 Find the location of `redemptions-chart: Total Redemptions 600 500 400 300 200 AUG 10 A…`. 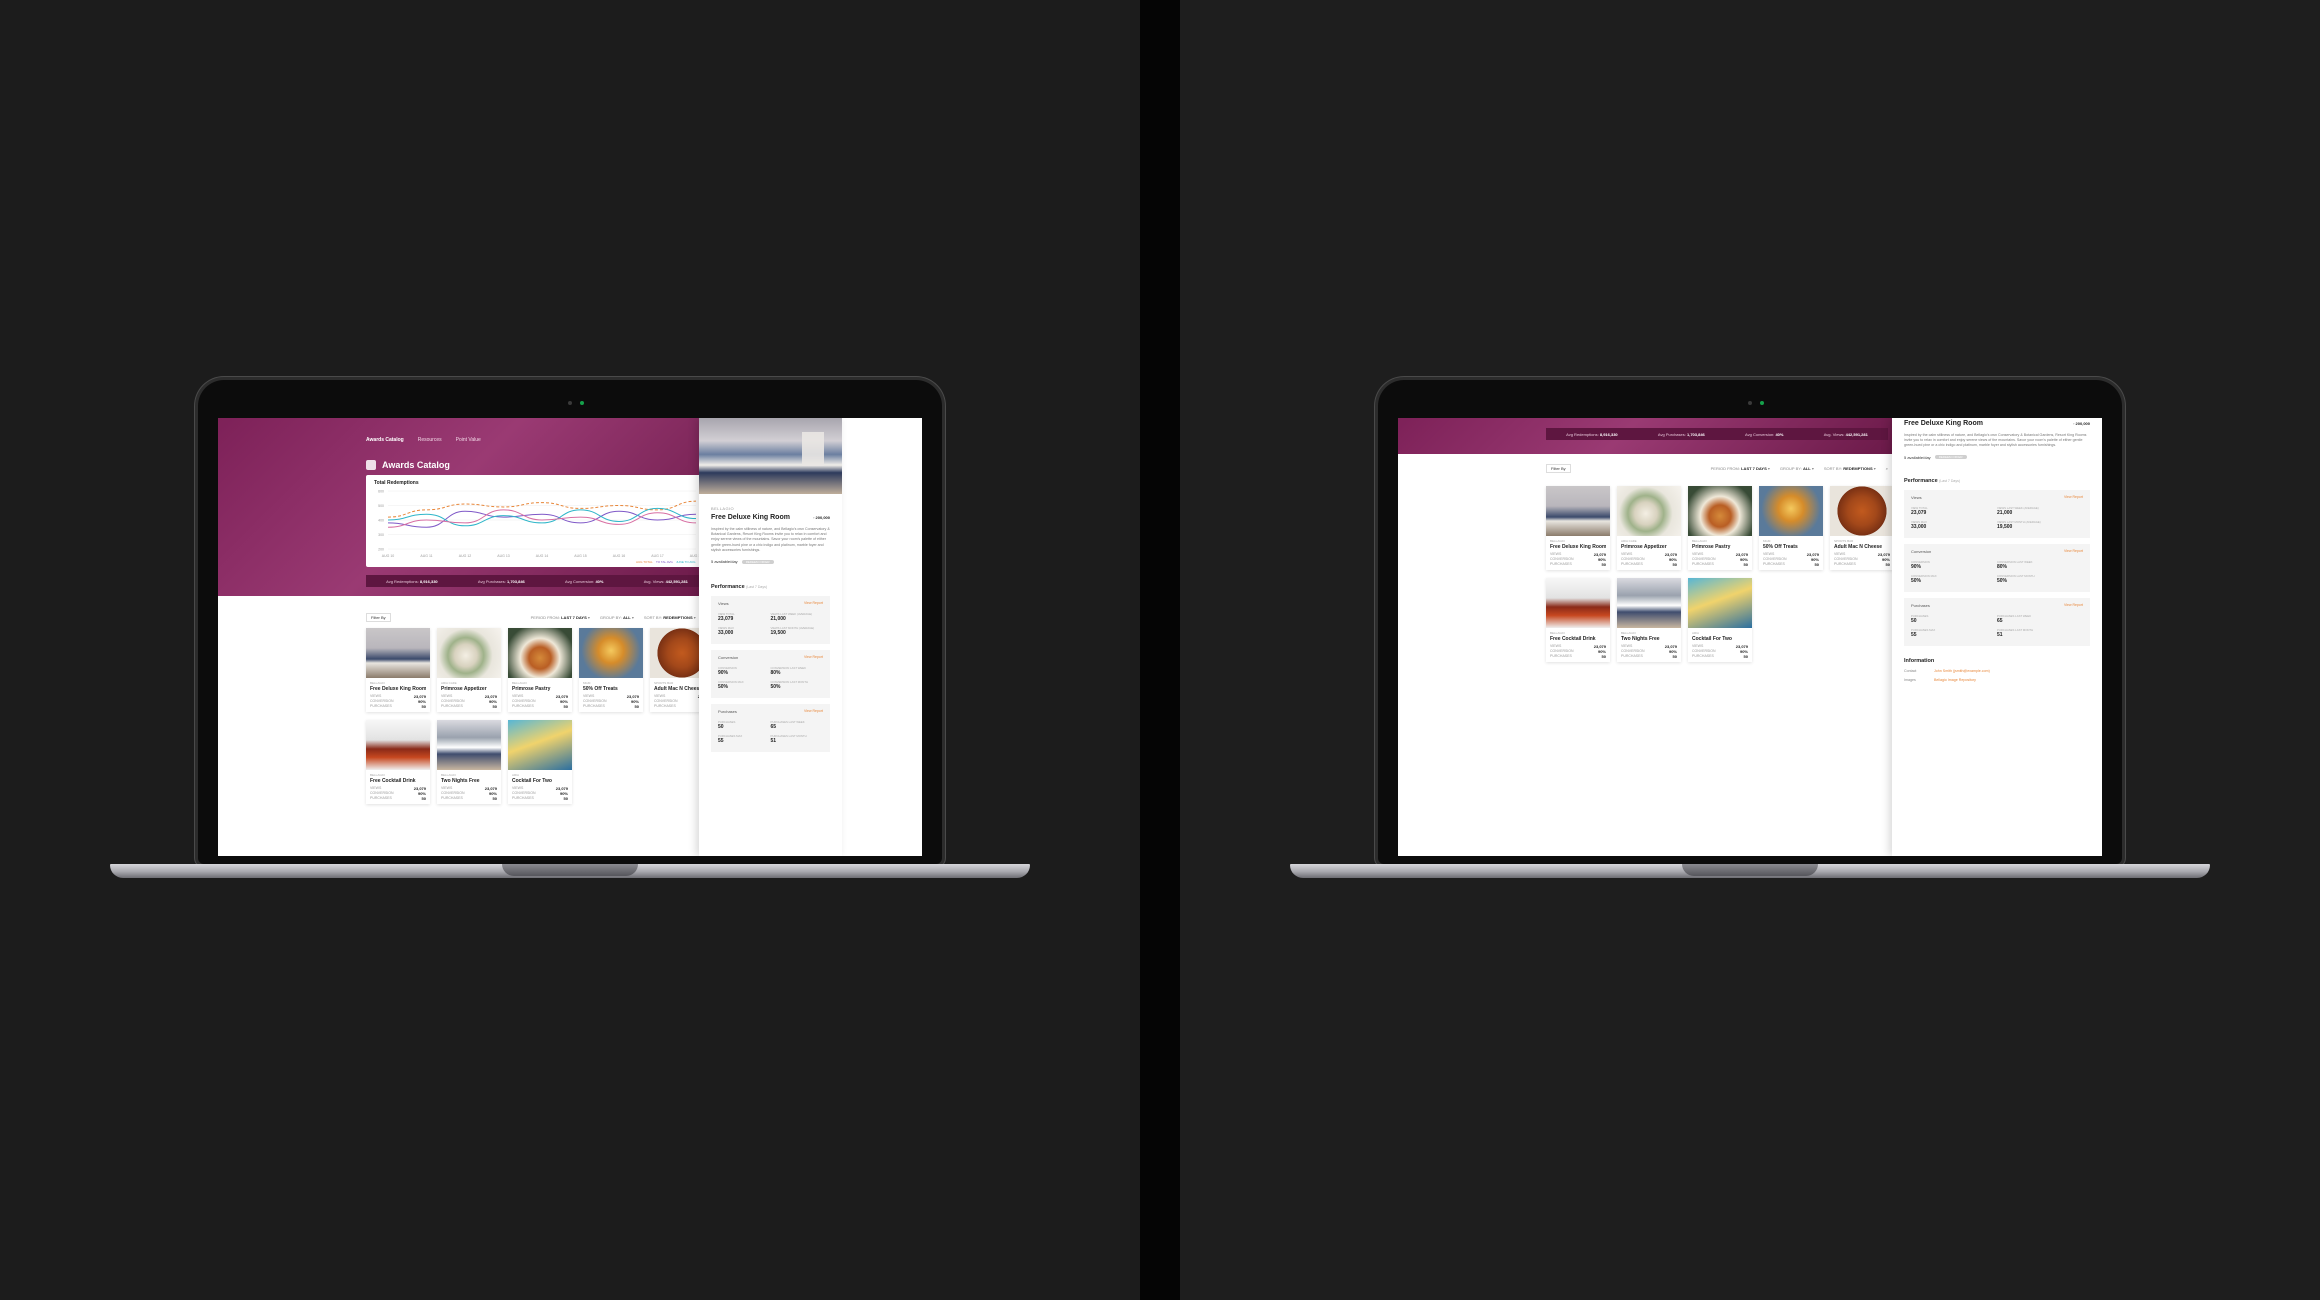

redemptions-chart: Total Redemptions 600 500 400 300 200 AUG 10 A… is located at coordinates (537, 521).